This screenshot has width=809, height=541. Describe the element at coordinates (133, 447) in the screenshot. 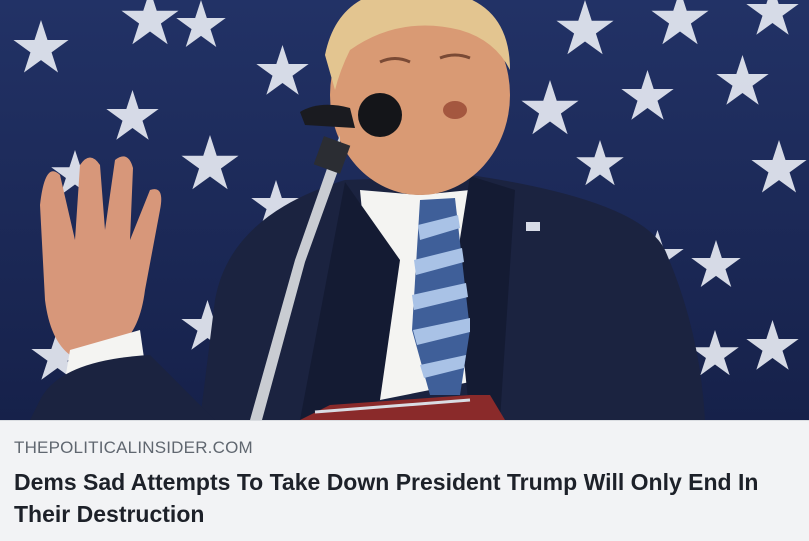

I see `source-domain: THEPOLITICALINSIDER.COM` at that location.